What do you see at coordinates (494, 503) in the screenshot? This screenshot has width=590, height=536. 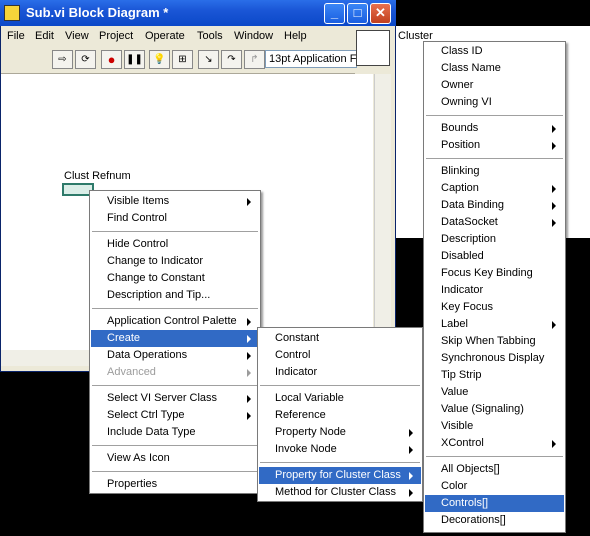 I see `menu-item: Controls[]` at bounding box center [494, 503].